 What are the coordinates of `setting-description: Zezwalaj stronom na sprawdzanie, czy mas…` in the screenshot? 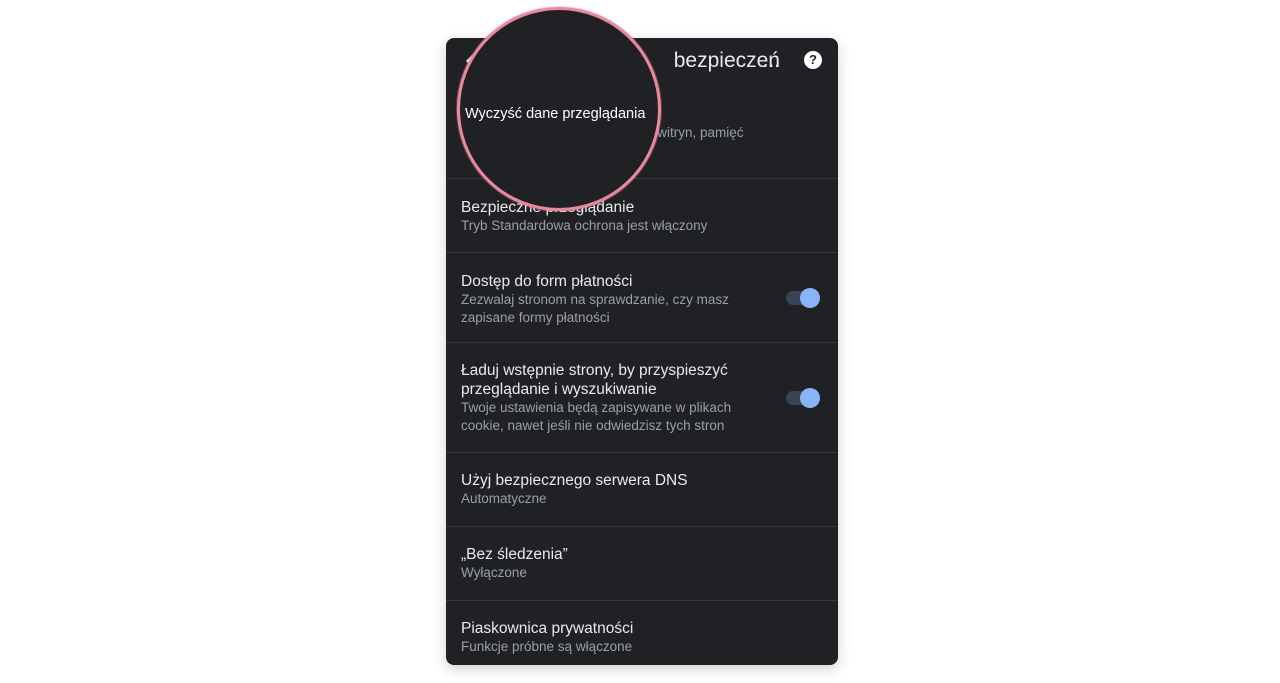 It's located at (595, 308).